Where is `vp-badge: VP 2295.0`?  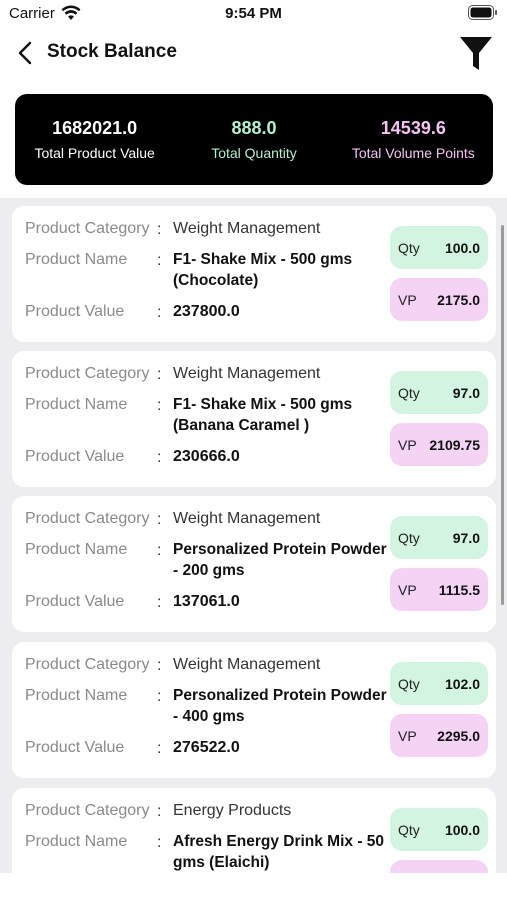
vp-badge: VP 2295.0 is located at coordinates (439, 735).